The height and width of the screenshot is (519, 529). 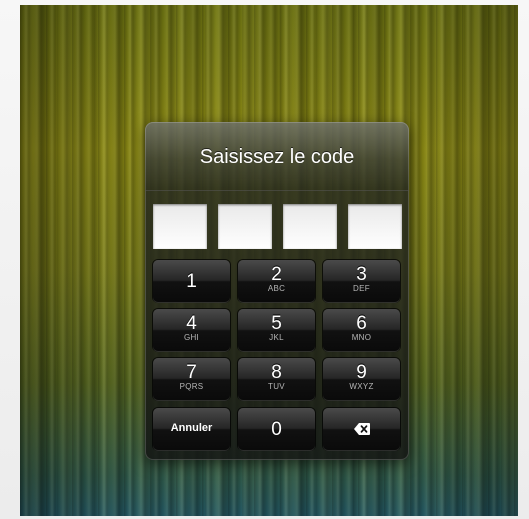 I want to click on key-7: 7 PQRS, so click(x=191, y=379).